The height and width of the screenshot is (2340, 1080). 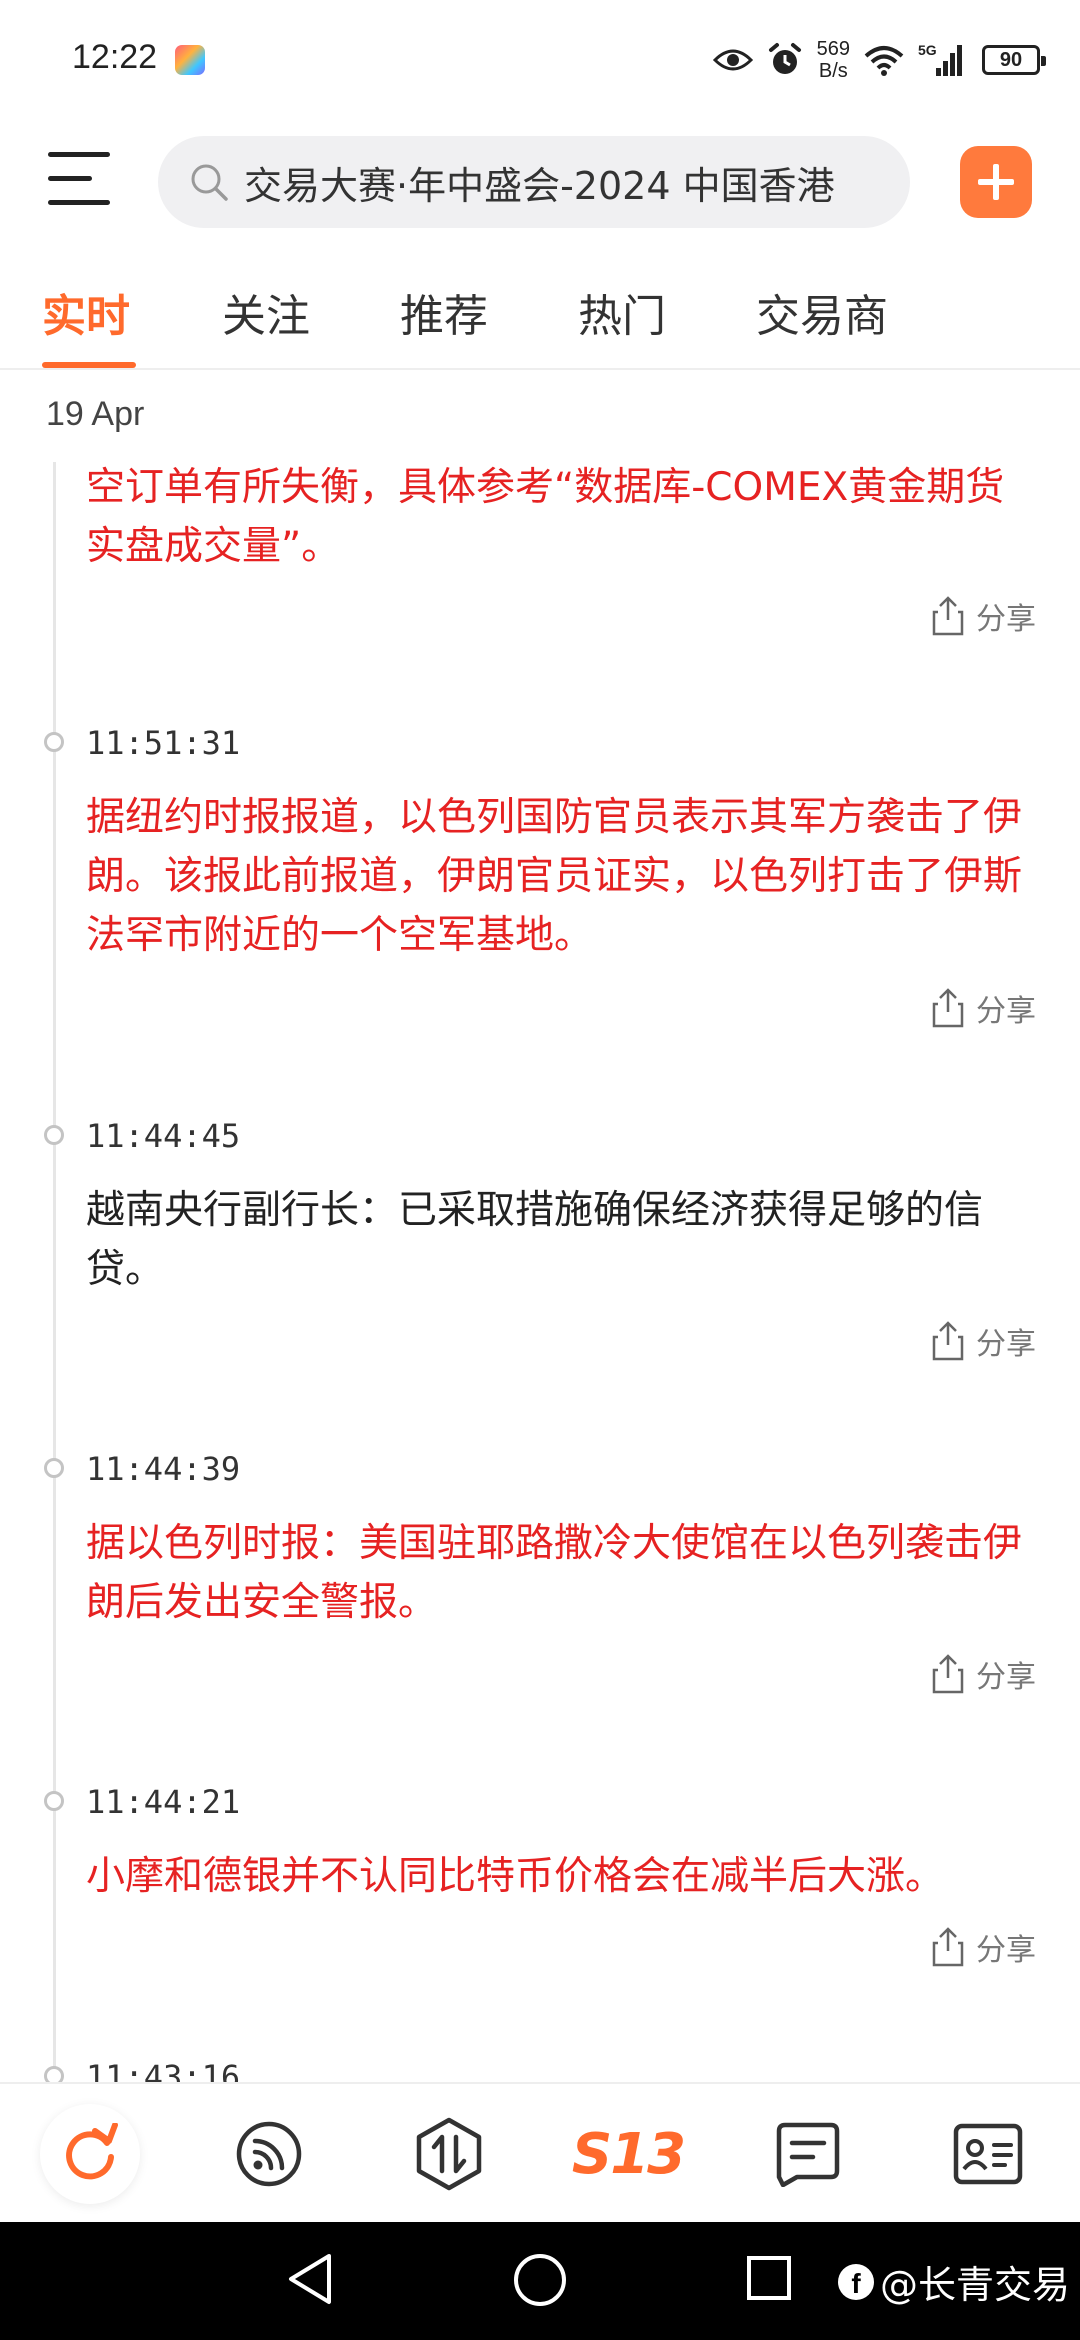 I want to click on menu-icon, so click(x=79, y=180).